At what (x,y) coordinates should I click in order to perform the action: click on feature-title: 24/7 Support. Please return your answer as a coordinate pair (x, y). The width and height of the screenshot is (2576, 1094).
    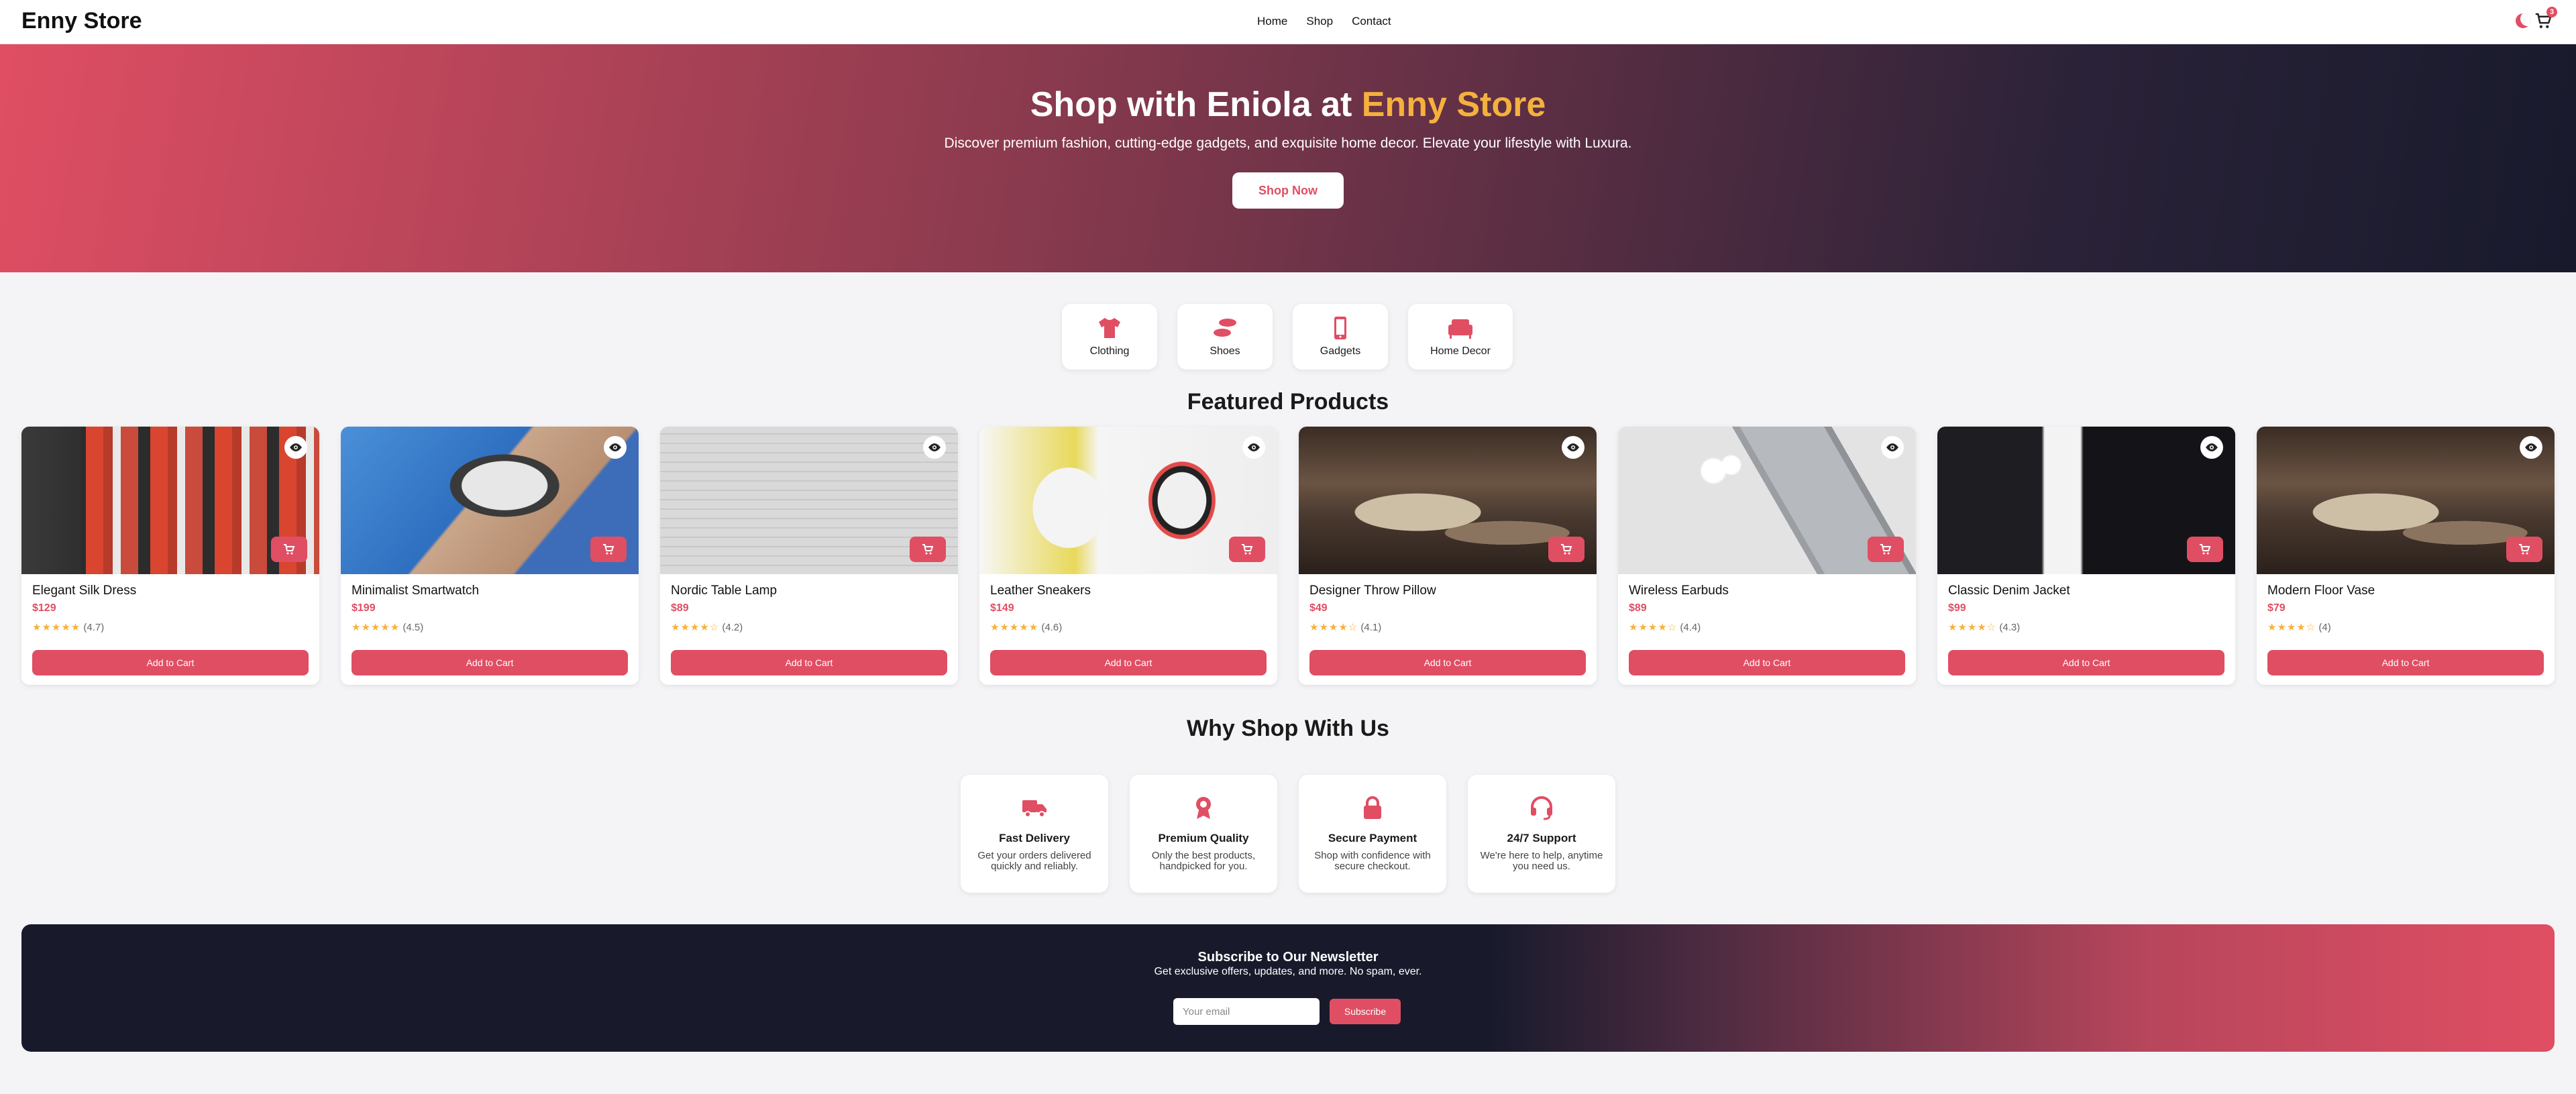
    Looking at the image, I should click on (1541, 838).